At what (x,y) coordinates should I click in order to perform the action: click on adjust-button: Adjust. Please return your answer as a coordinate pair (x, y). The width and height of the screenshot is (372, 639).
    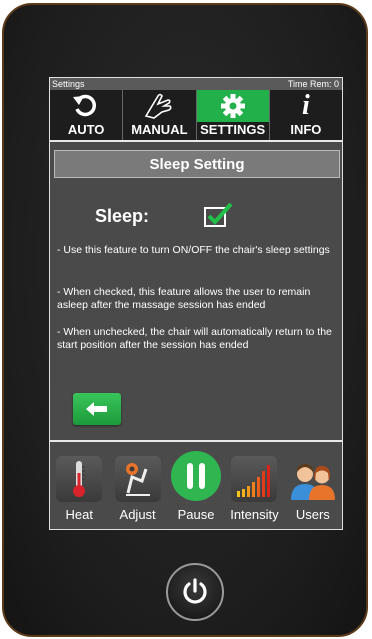
    Looking at the image, I should click on (137, 487).